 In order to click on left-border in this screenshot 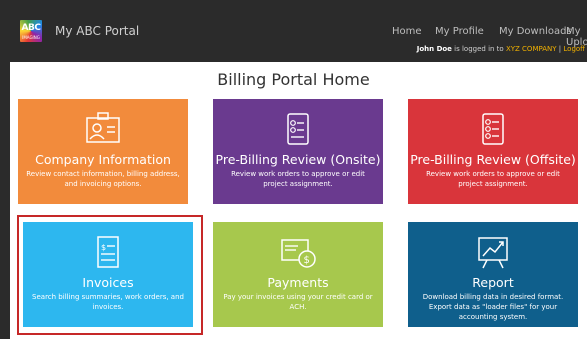, I will do `click(5, 169)`.